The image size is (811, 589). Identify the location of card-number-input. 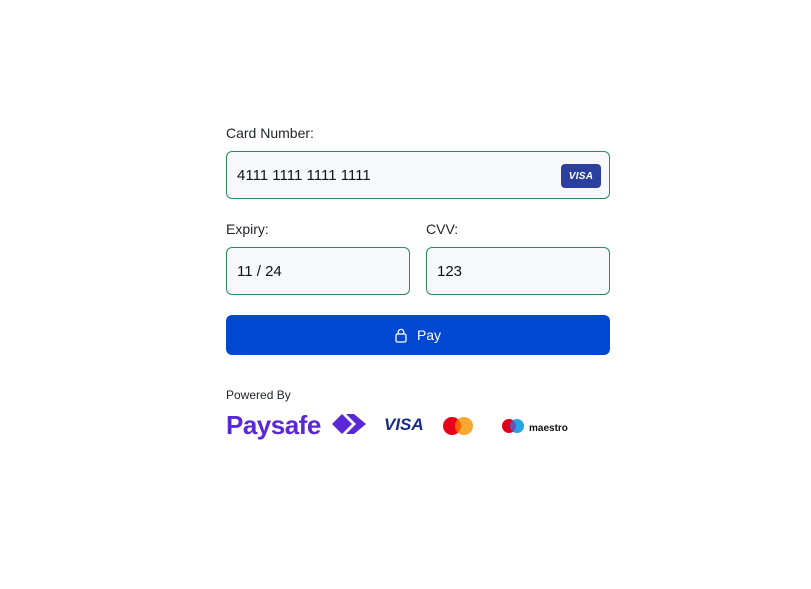
(418, 175).